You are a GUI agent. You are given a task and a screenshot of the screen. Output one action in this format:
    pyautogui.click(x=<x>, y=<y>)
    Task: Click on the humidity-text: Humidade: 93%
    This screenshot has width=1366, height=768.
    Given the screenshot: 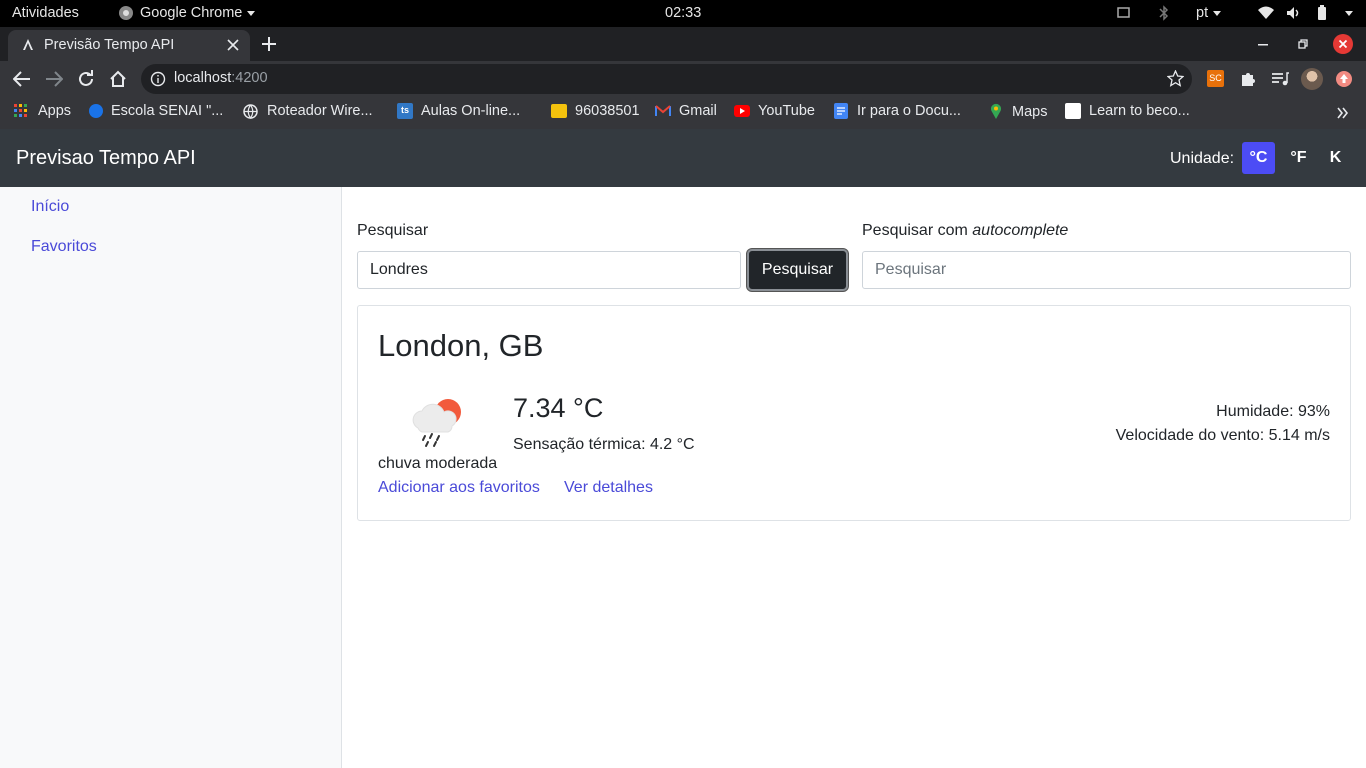 What is the action you would take?
    pyautogui.click(x=1273, y=411)
    